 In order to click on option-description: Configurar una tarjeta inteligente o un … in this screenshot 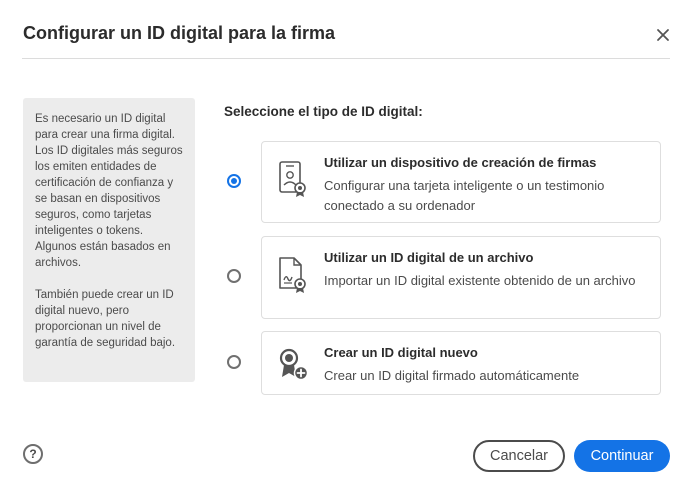, I will do `click(464, 195)`.